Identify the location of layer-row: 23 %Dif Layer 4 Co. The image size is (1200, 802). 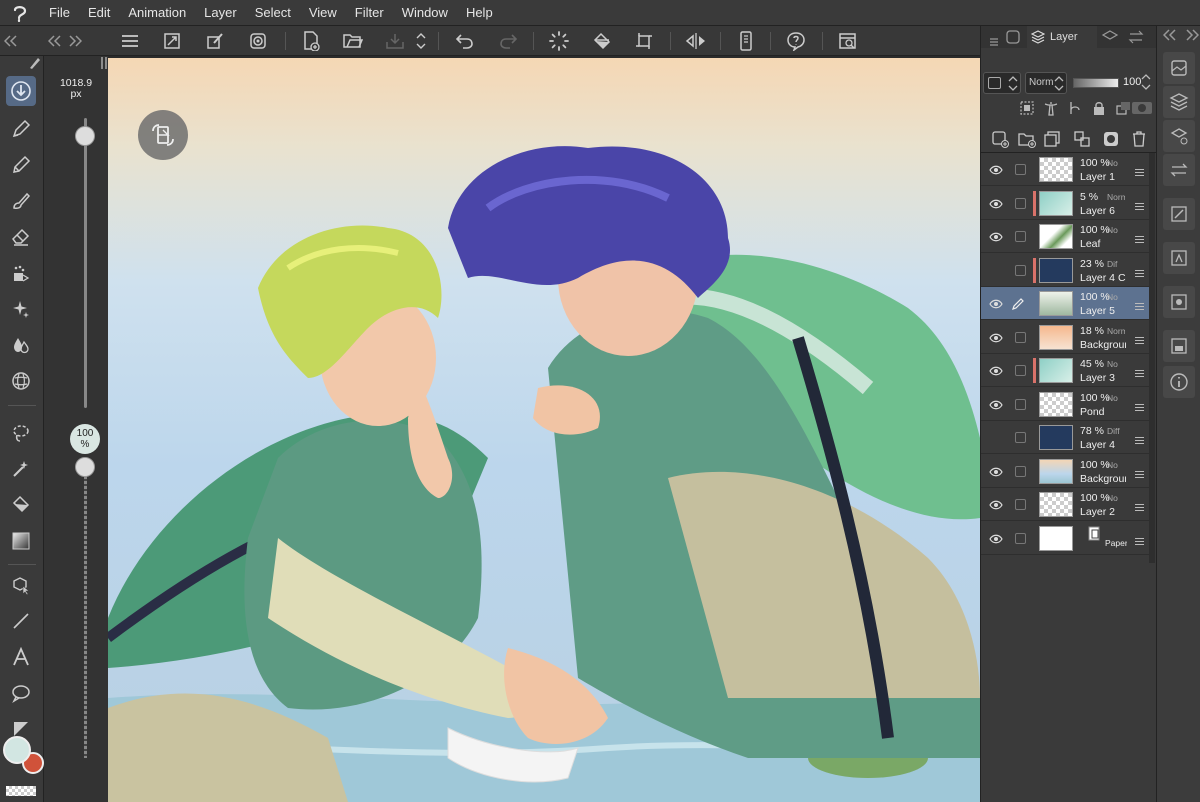
(1065, 270).